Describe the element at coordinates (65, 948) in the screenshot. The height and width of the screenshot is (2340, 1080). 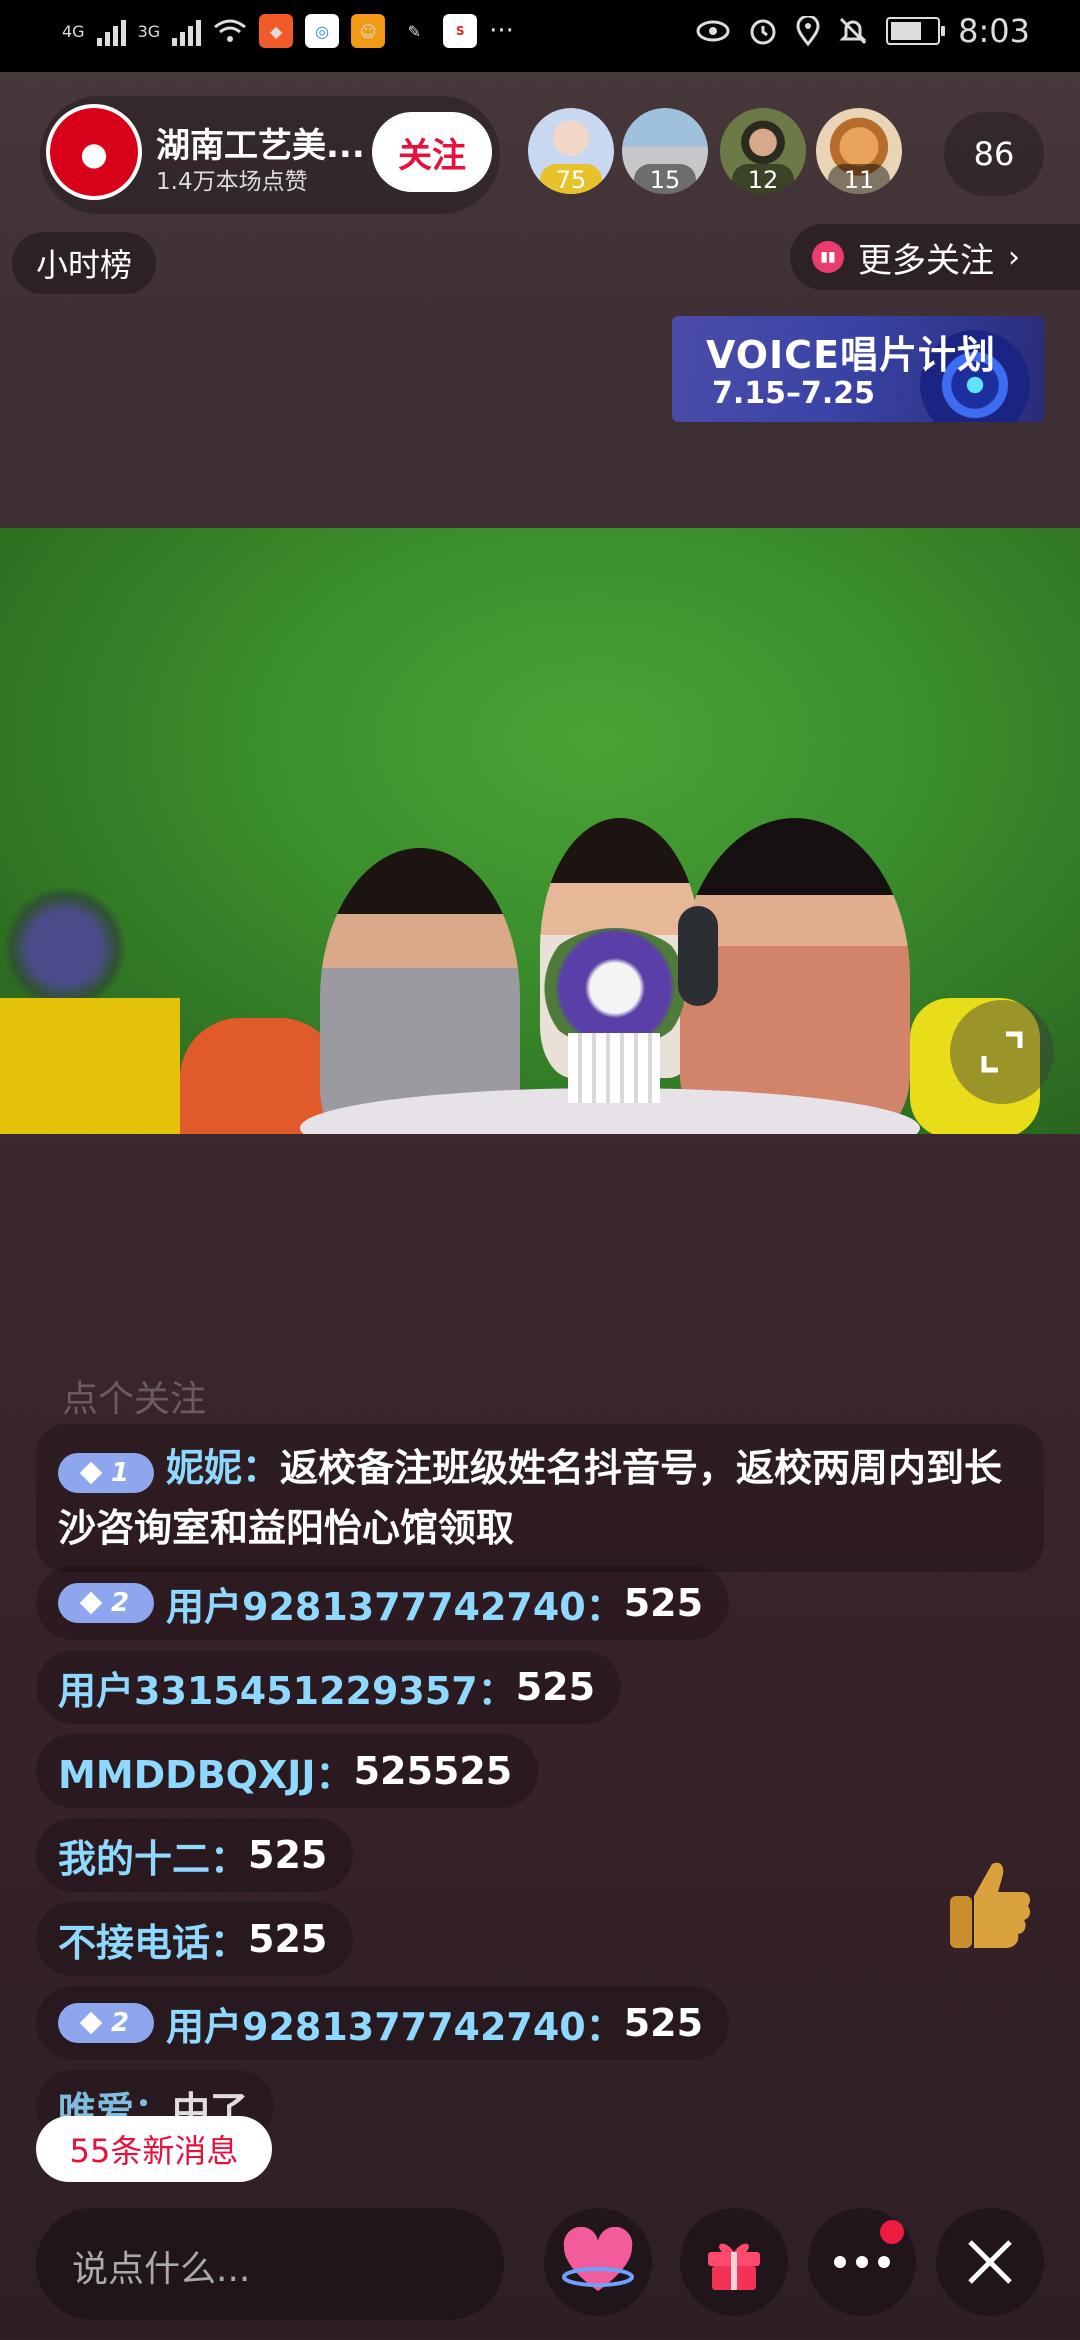
I see `plant-graphic` at that location.